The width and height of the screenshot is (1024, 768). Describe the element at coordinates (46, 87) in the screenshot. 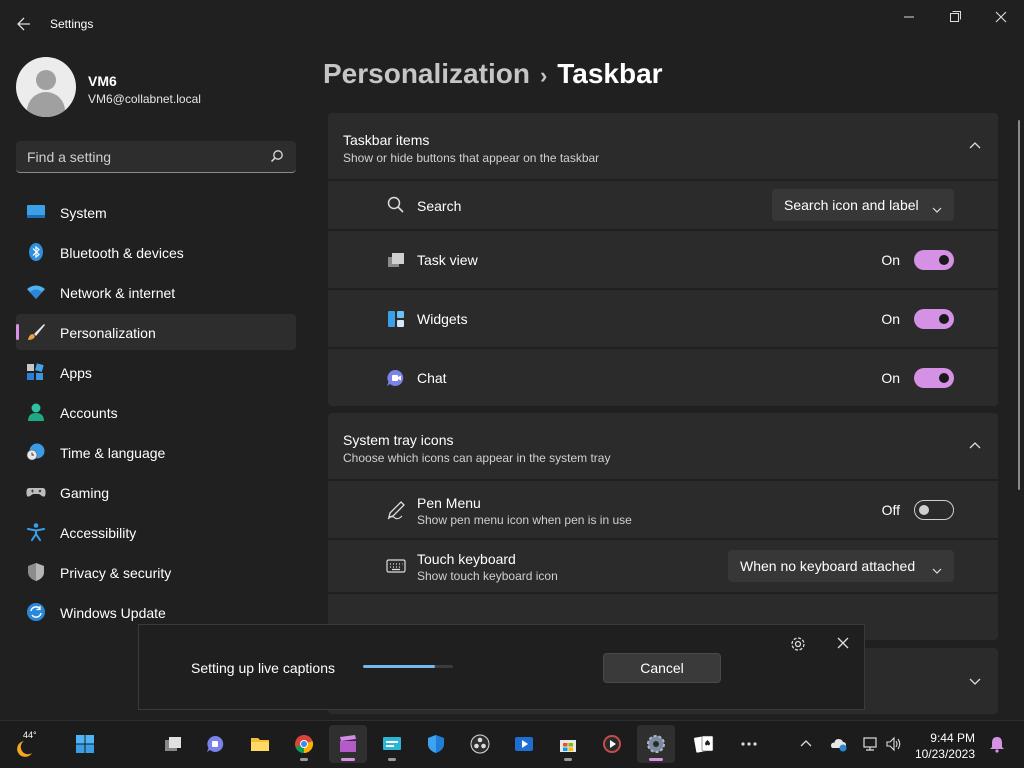

I see `avatar` at that location.